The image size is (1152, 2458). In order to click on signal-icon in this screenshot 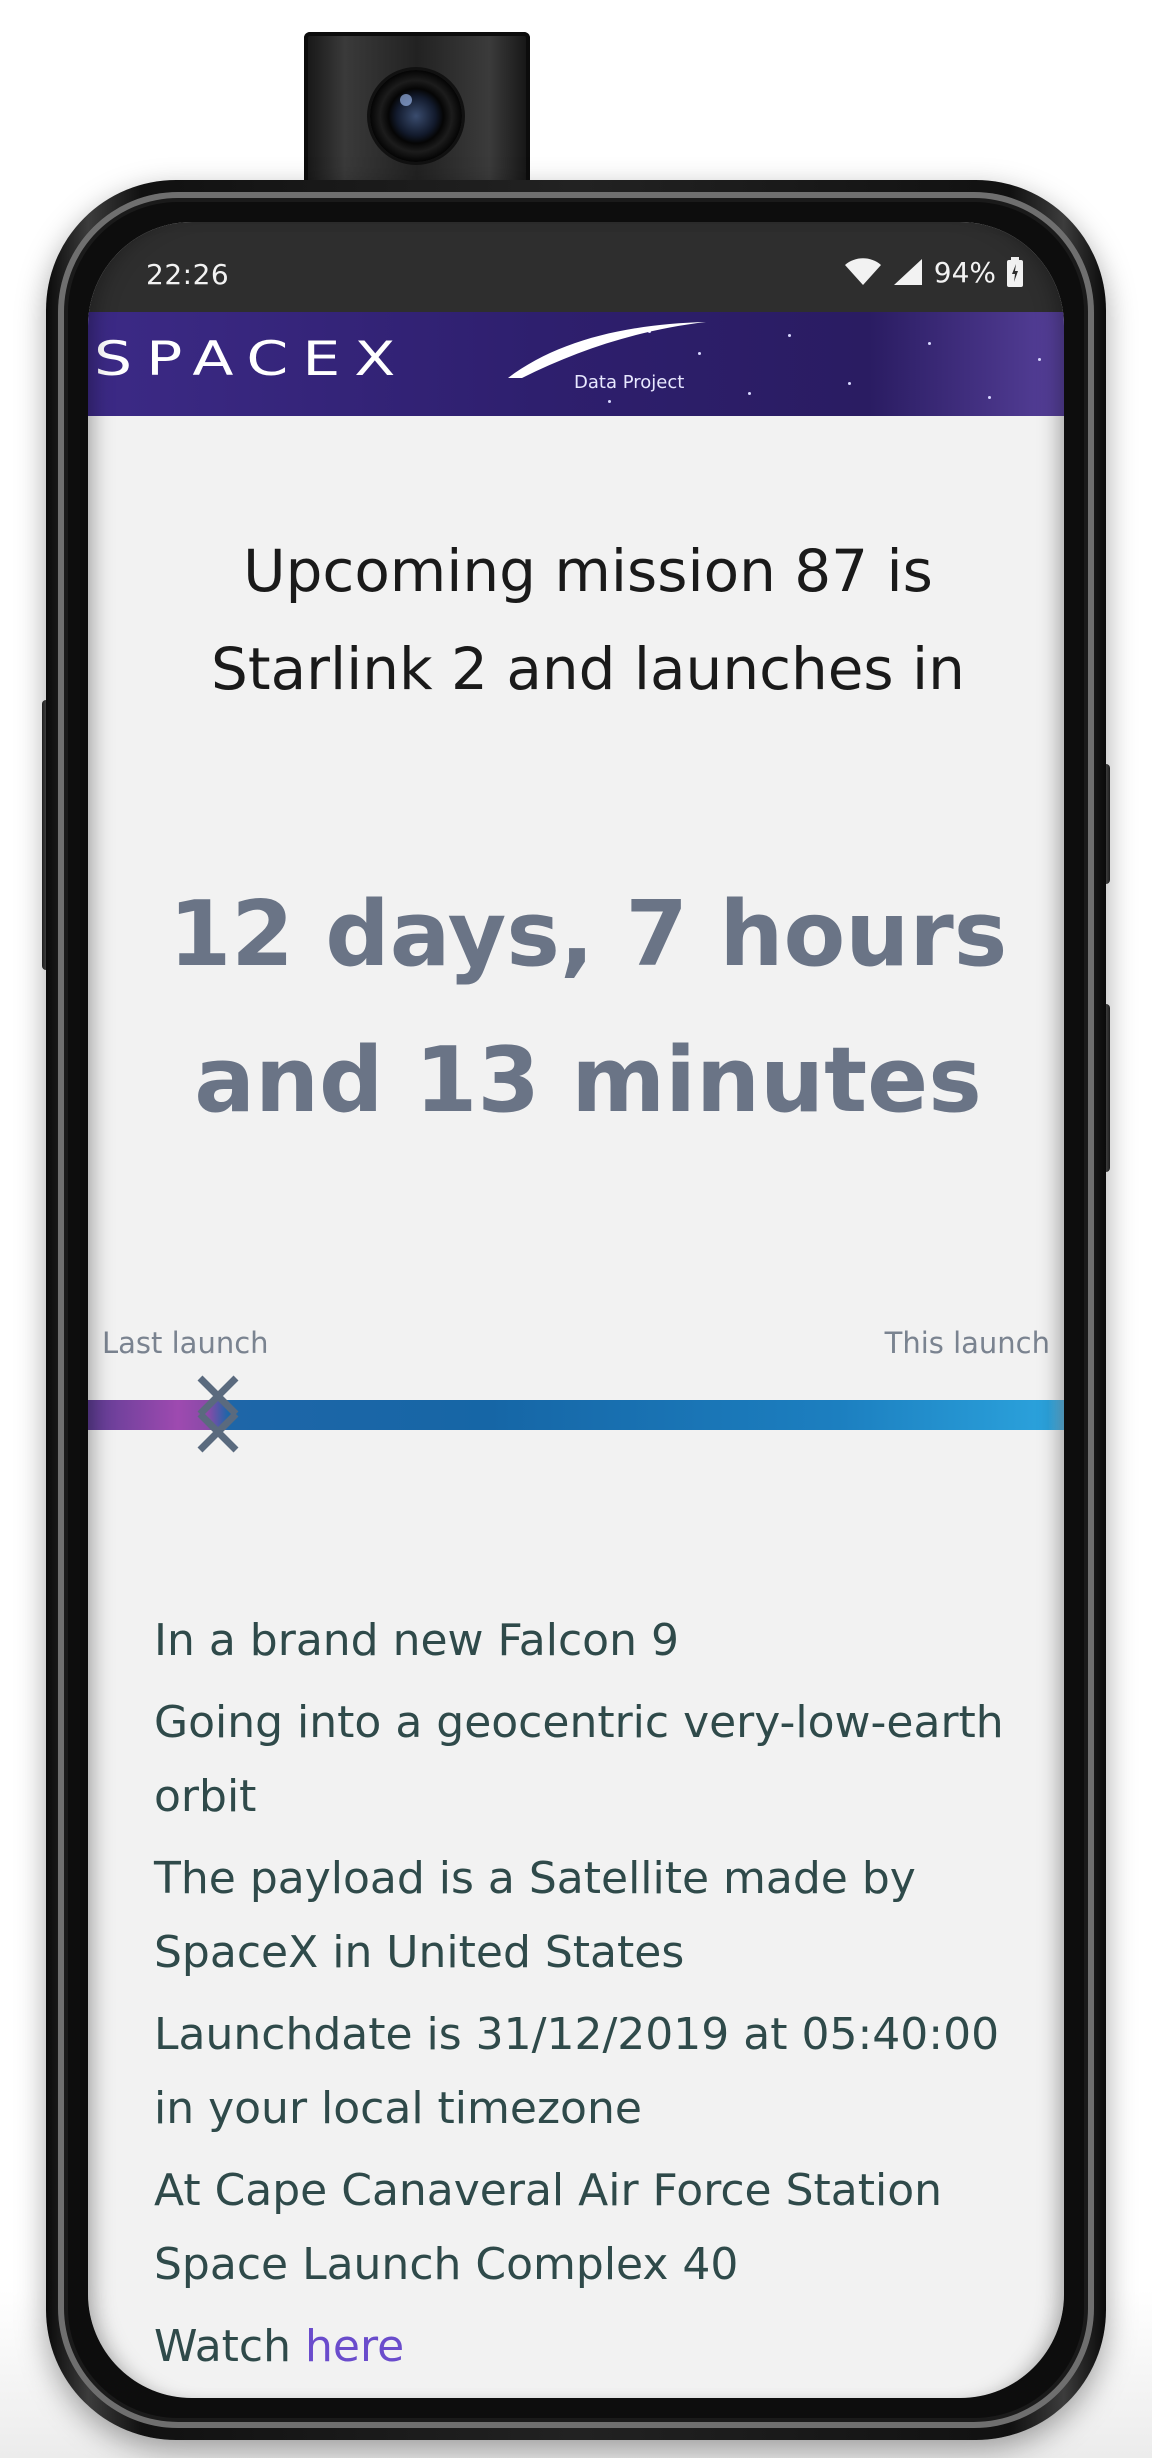, I will do `click(907, 272)`.